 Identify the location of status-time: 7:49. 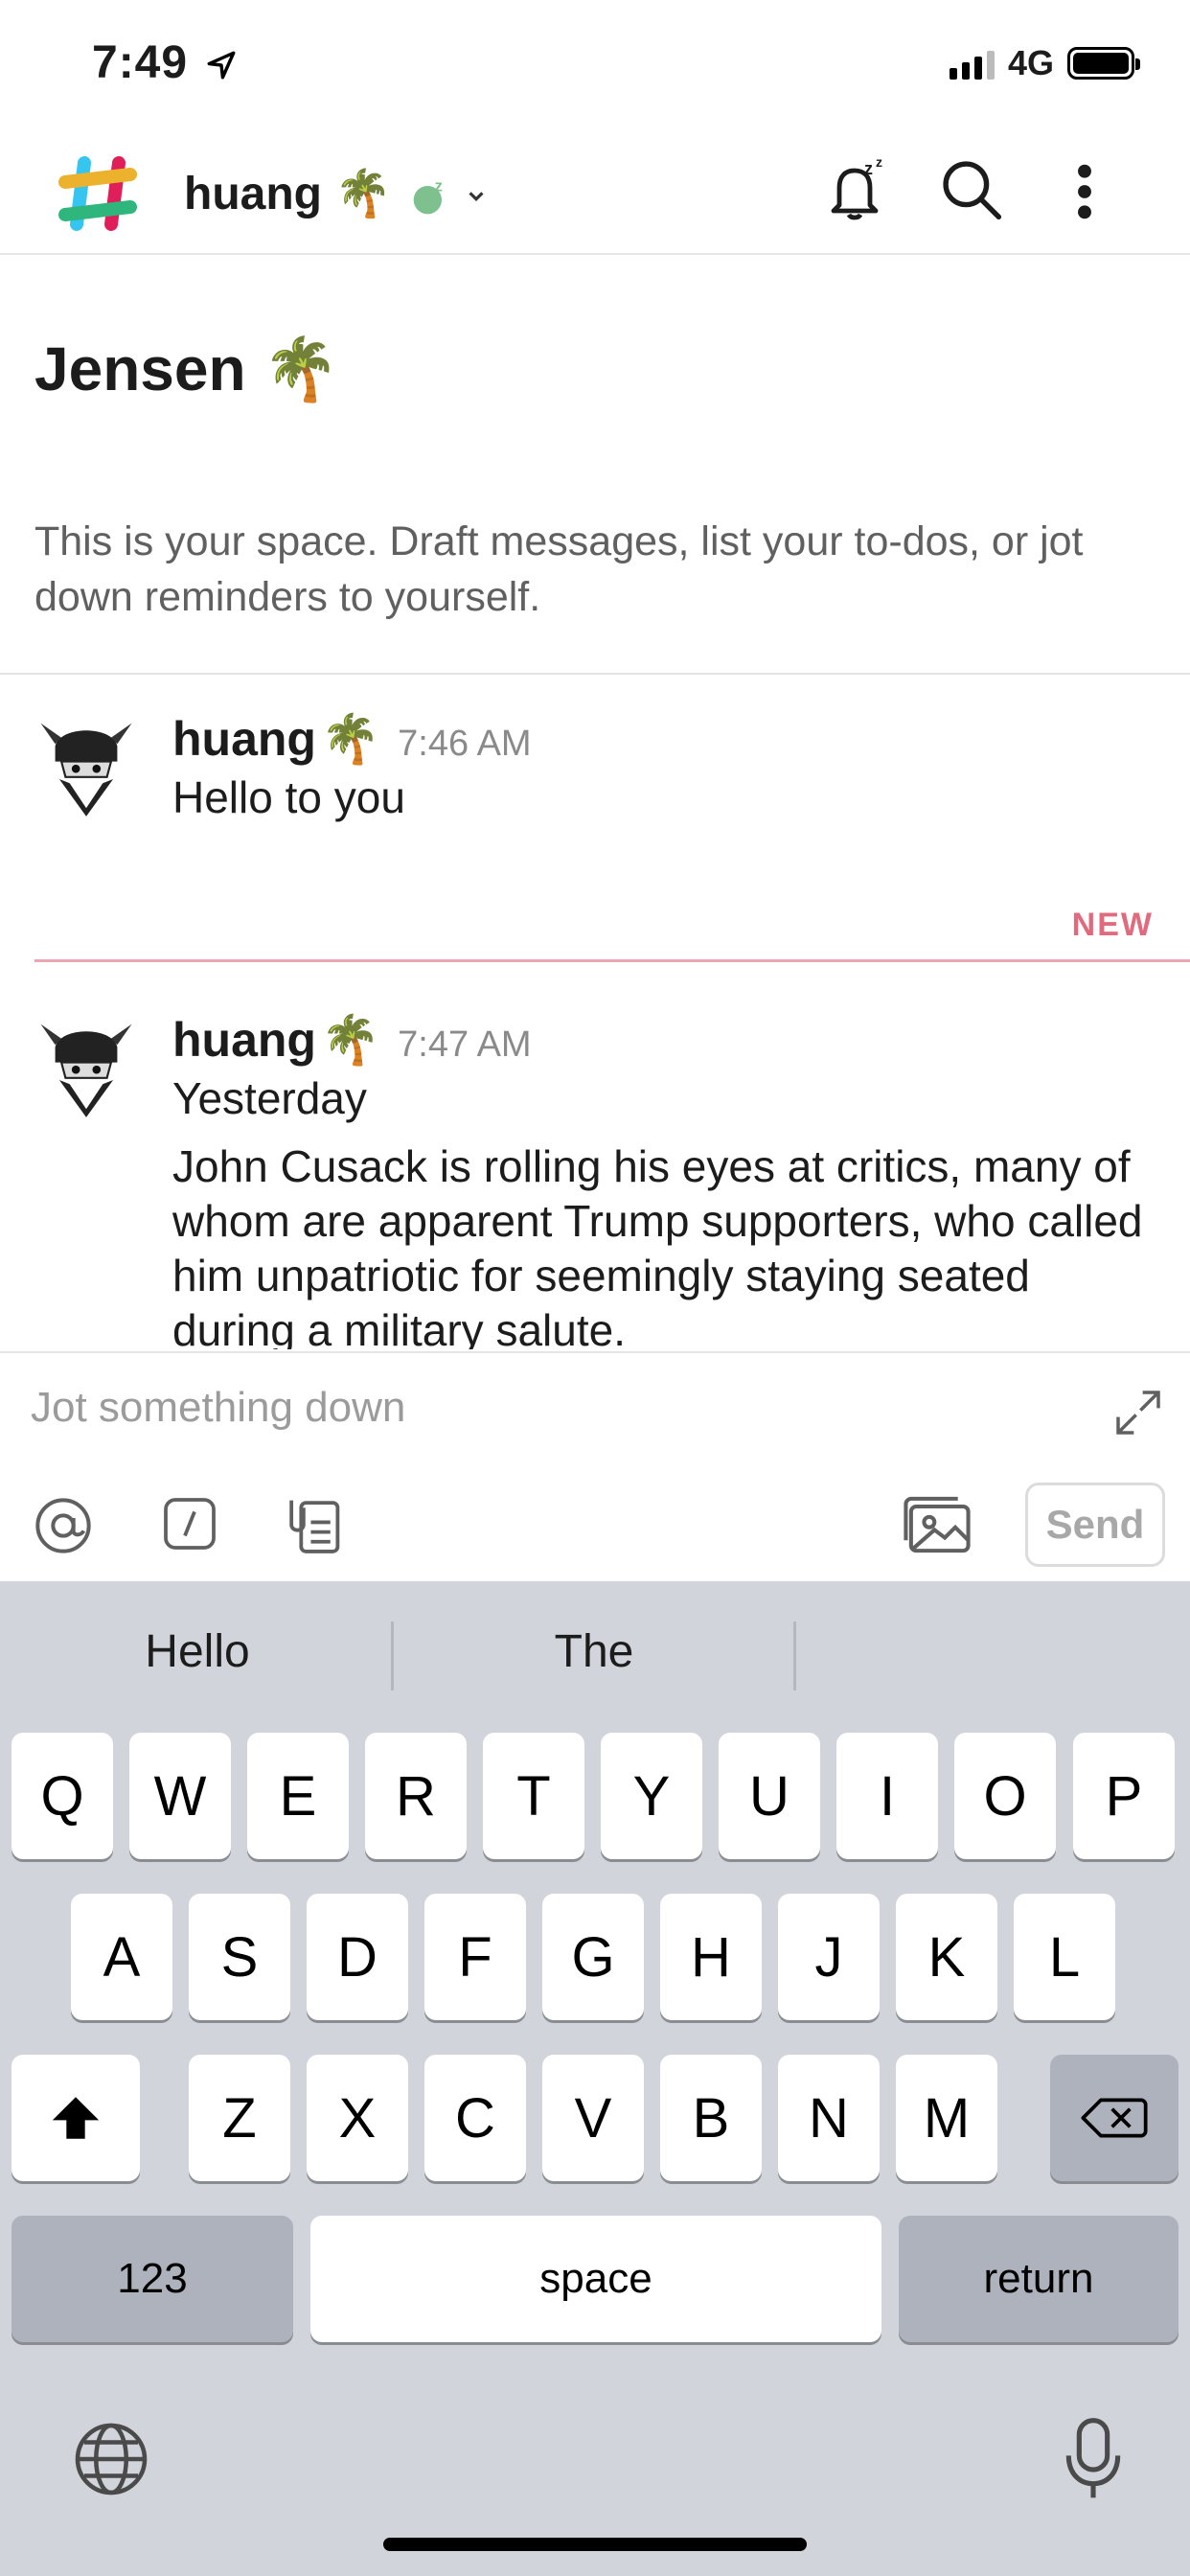
(165, 63).